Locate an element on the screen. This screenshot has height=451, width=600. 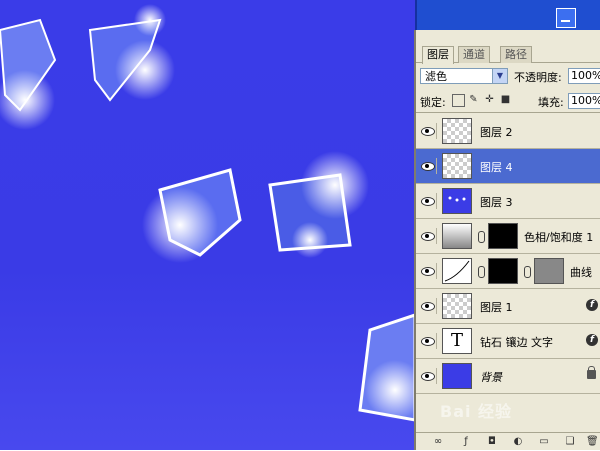
blend-row: 滤色 ▼ 不透明度: 100% is located at coordinates (508, 77).